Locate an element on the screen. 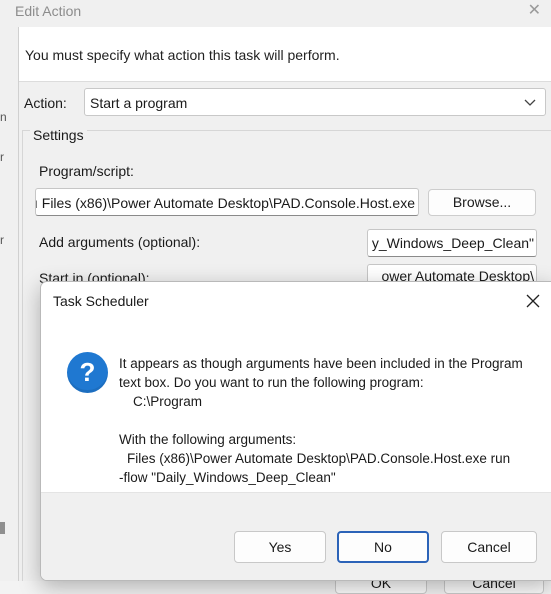 The width and height of the screenshot is (551, 594). message-line: With the following arguments: is located at coordinates (208, 439).